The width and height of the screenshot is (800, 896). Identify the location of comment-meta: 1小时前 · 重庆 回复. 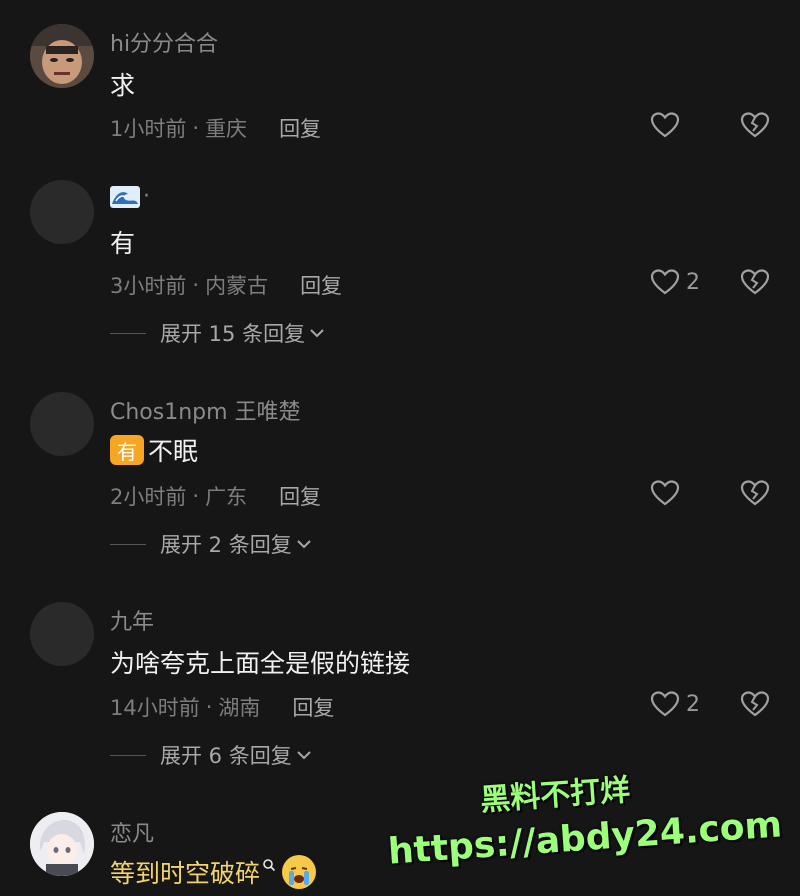
(215, 128).